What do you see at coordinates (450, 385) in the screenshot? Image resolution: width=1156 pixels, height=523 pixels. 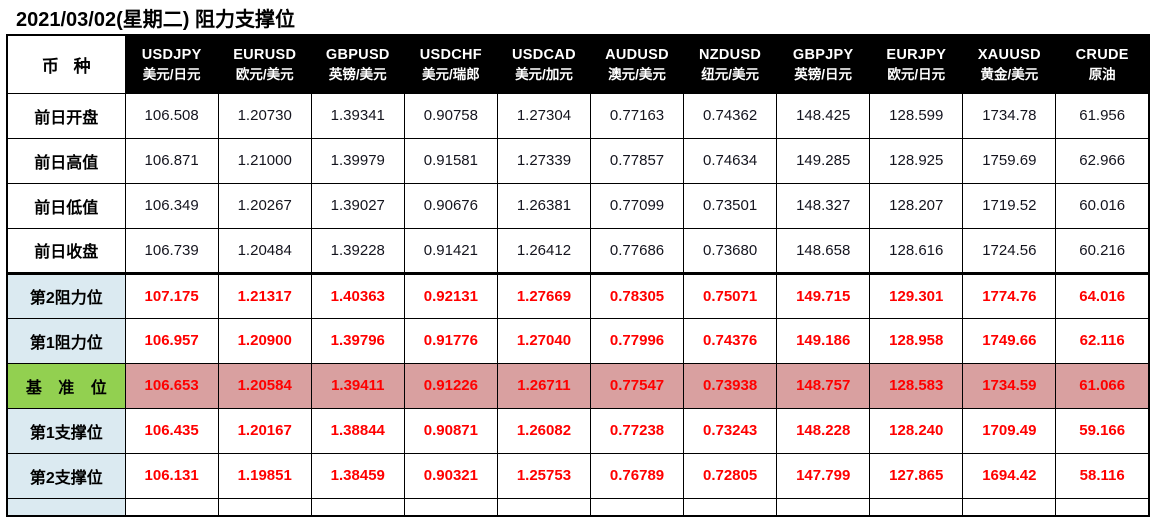 I see `cell-usdchf: 0.91226` at bounding box center [450, 385].